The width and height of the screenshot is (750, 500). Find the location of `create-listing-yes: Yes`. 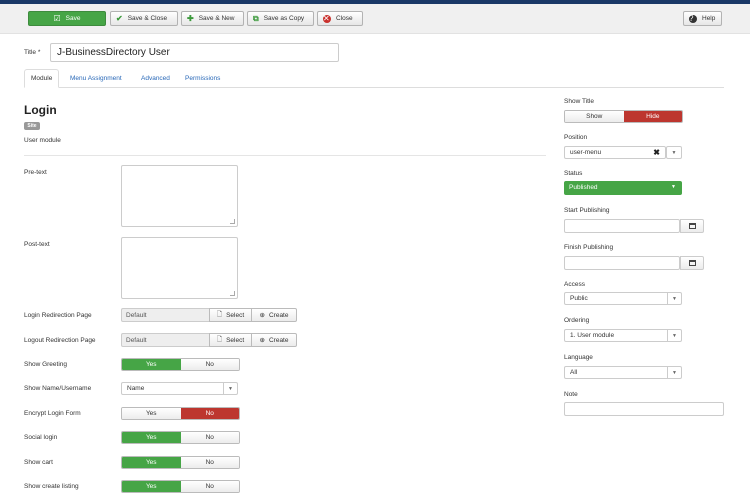

create-listing-yes: Yes is located at coordinates (151, 486).